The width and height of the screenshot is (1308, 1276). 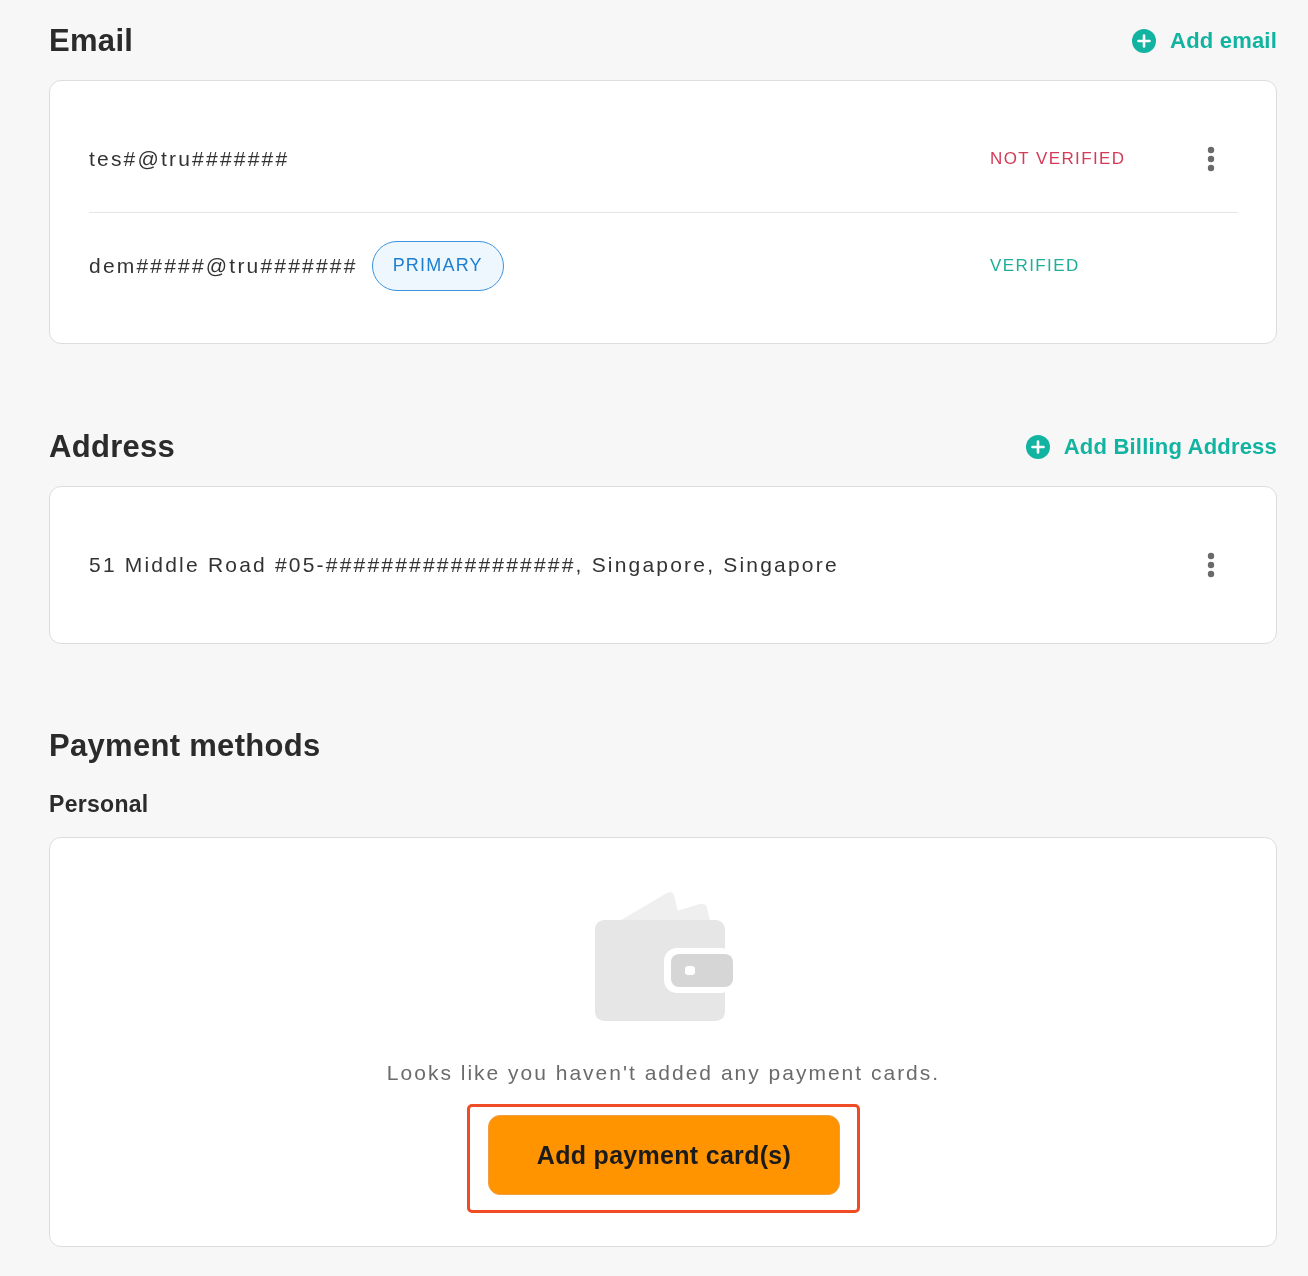 I want to click on group-title: Personal, so click(x=99, y=804).